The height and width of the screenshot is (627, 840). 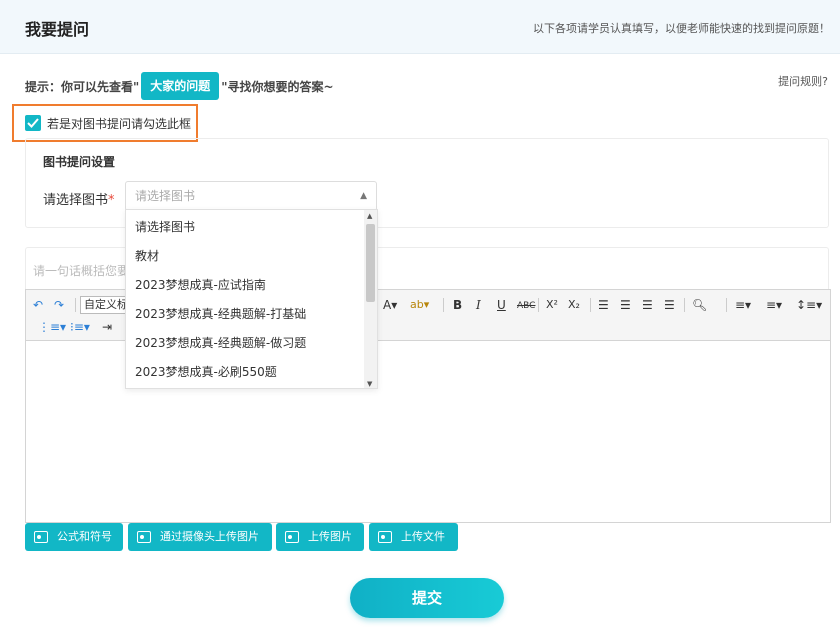 I want to click on book-field-label-text: 请选择图书, so click(x=76, y=200).